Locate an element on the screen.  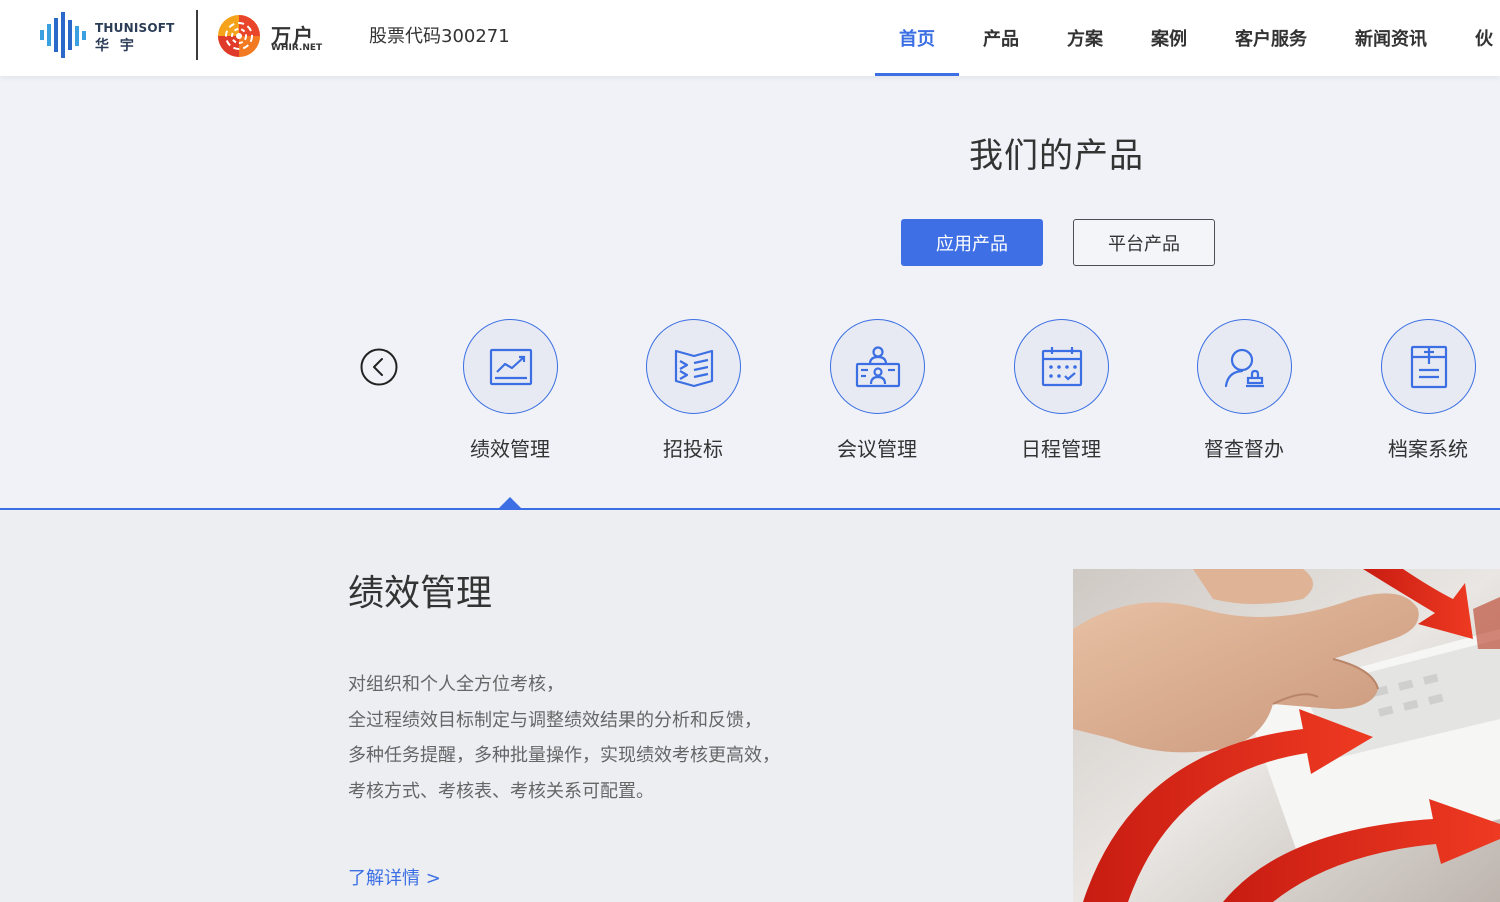
detail-line: 多种任务提醒，多种批量操作，实现绩效考核更高效， is located at coordinates (564, 755).